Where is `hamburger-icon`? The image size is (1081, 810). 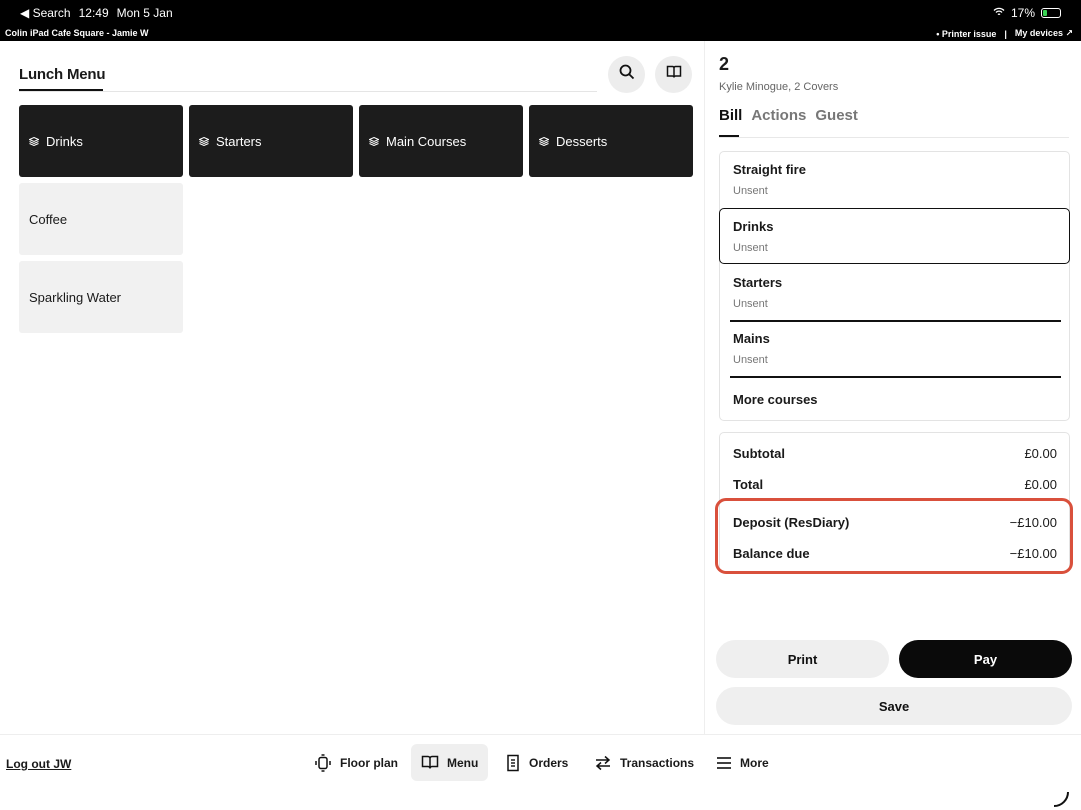
hamburger-icon is located at coordinates (724, 763).